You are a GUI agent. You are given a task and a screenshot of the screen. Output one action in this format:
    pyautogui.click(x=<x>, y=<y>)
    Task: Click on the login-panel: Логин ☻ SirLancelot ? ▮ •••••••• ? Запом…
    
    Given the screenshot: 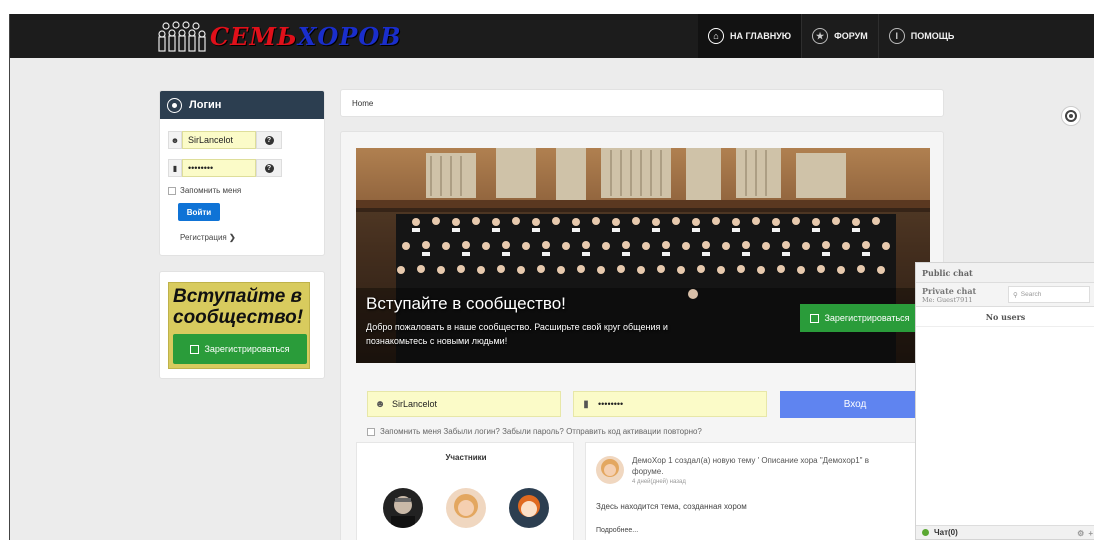 What is the action you would take?
    pyautogui.click(x=242, y=173)
    